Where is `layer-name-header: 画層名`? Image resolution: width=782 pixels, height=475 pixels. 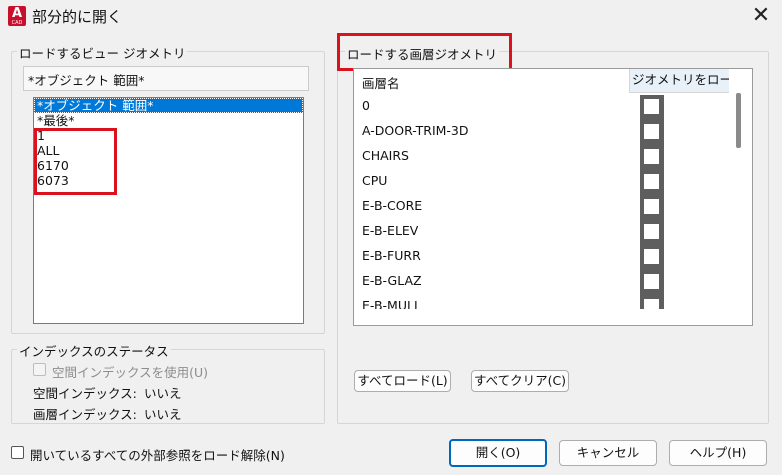
layer-name-header: 画層名 is located at coordinates (381, 82).